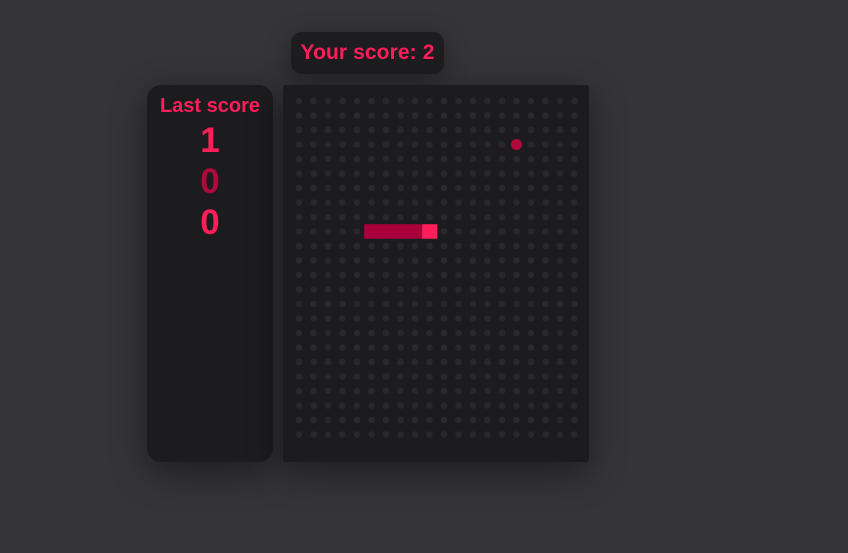  What do you see at coordinates (367, 52) in the screenshot?
I see `current-score-label: Your score: 2` at bounding box center [367, 52].